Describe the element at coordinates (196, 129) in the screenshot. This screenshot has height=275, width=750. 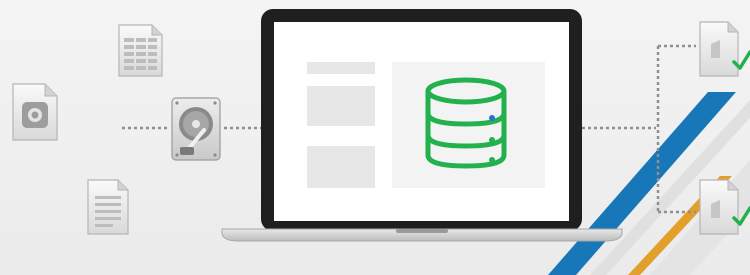
I see `hard-drive-icon` at that location.